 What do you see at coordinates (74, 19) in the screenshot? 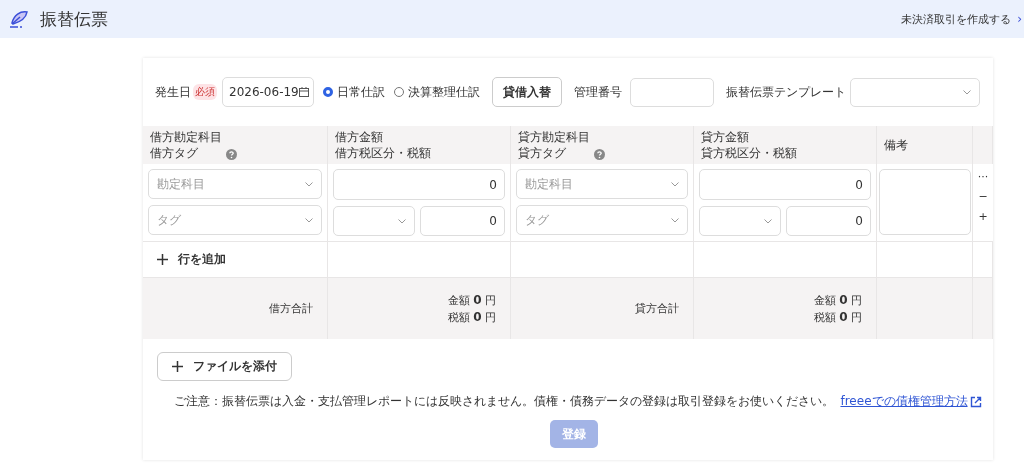
I see `page-title: 振替伝票` at bounding box center [74, 19].